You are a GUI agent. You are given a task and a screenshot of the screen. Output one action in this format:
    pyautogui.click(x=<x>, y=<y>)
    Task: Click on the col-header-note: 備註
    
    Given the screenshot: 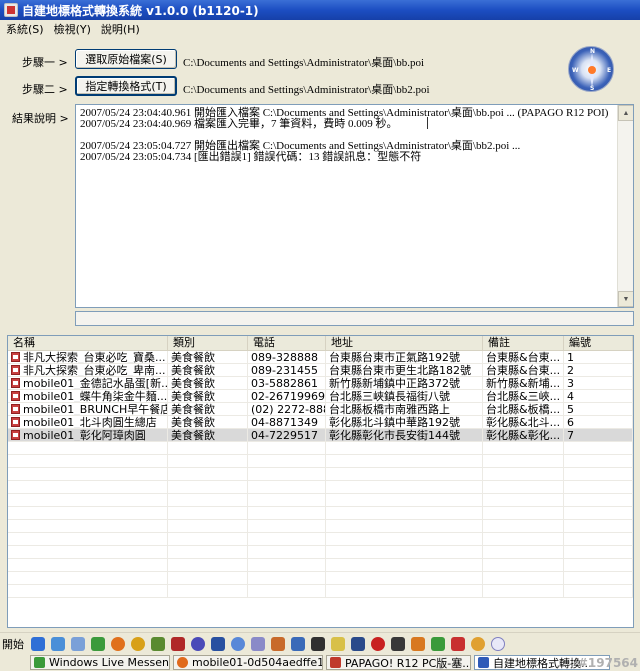 What is the action you would take?
    pyautogui.click(x=523, y=343)
    